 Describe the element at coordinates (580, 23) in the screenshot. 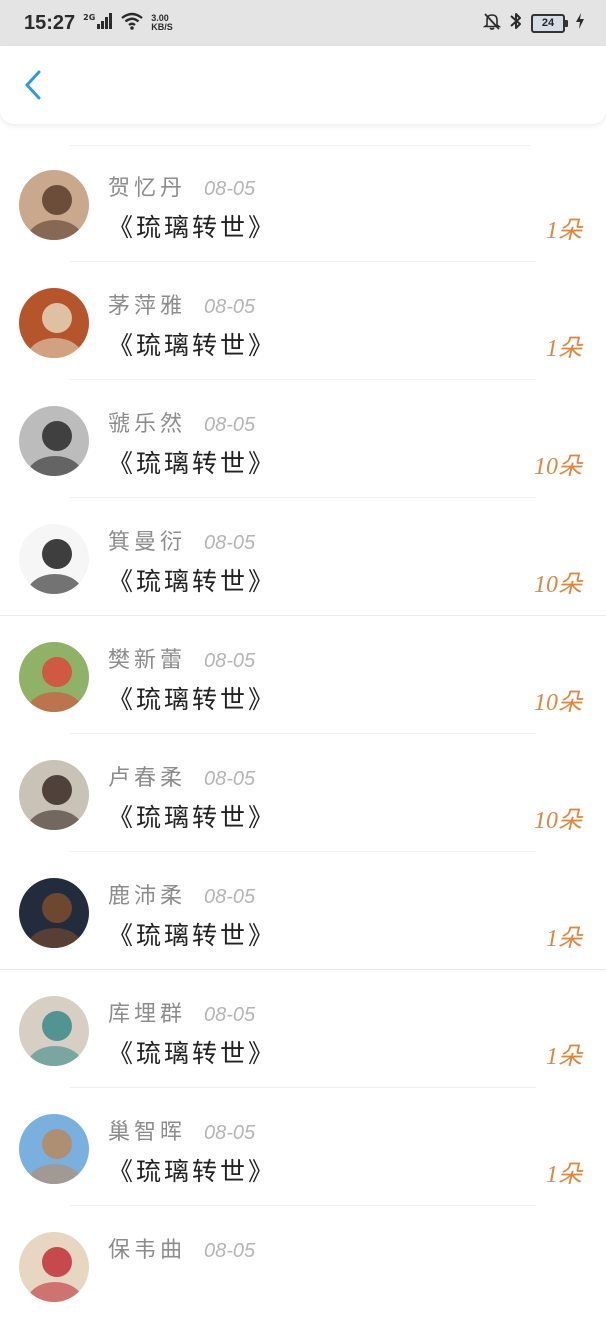

I see `charging-icon` at that location.